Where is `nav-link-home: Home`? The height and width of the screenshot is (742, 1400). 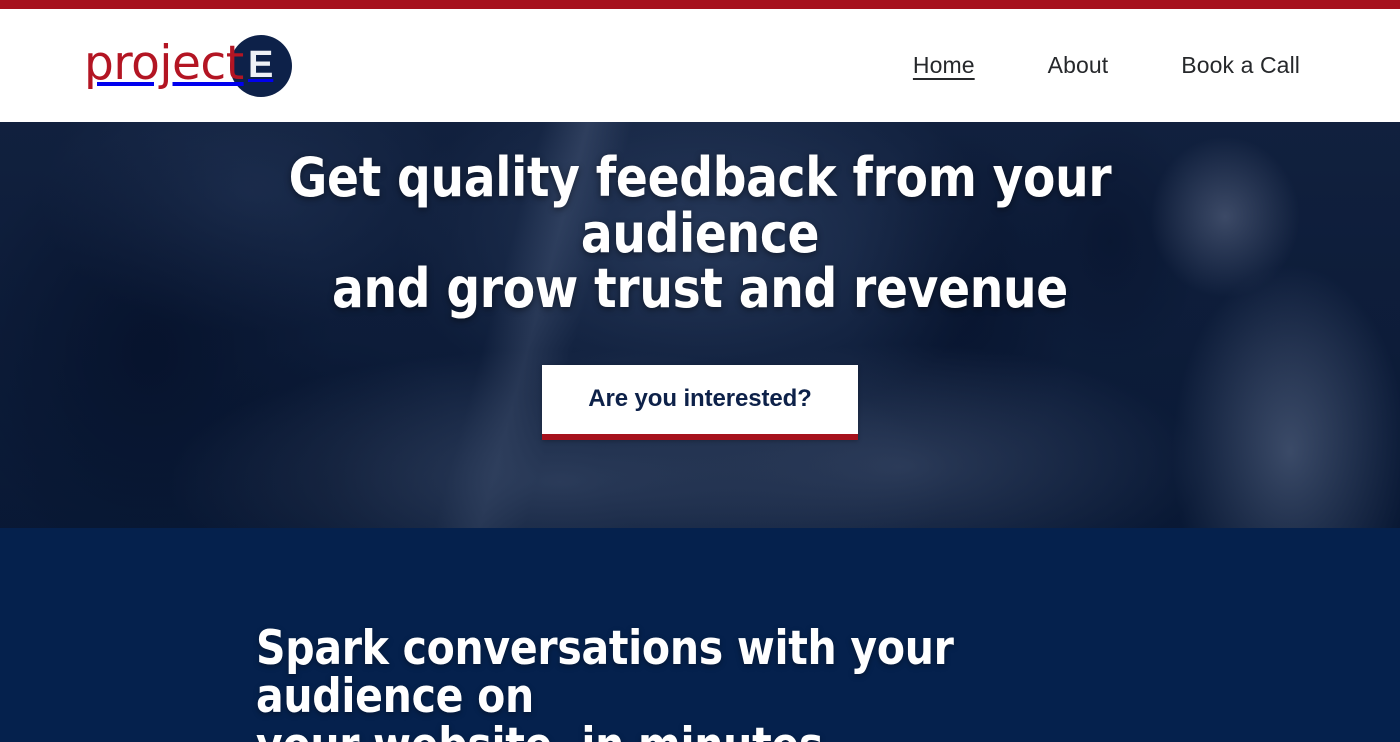 nav-link-home: Home is located at coordinates (944, 65).